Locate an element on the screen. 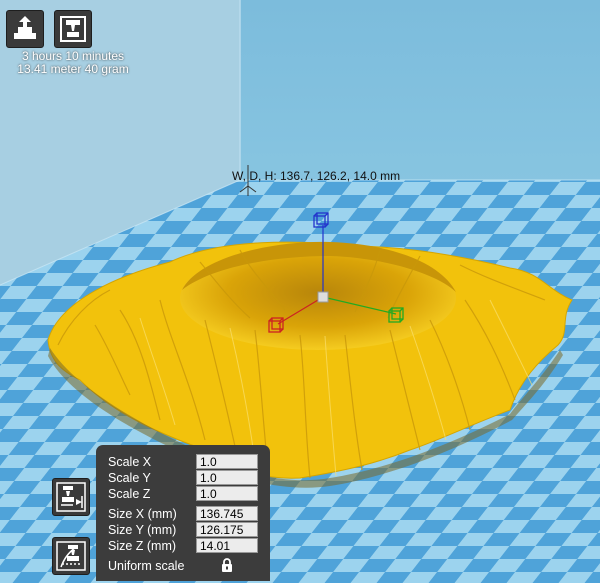  scale-tool-button is located at coordinates (71, 497).